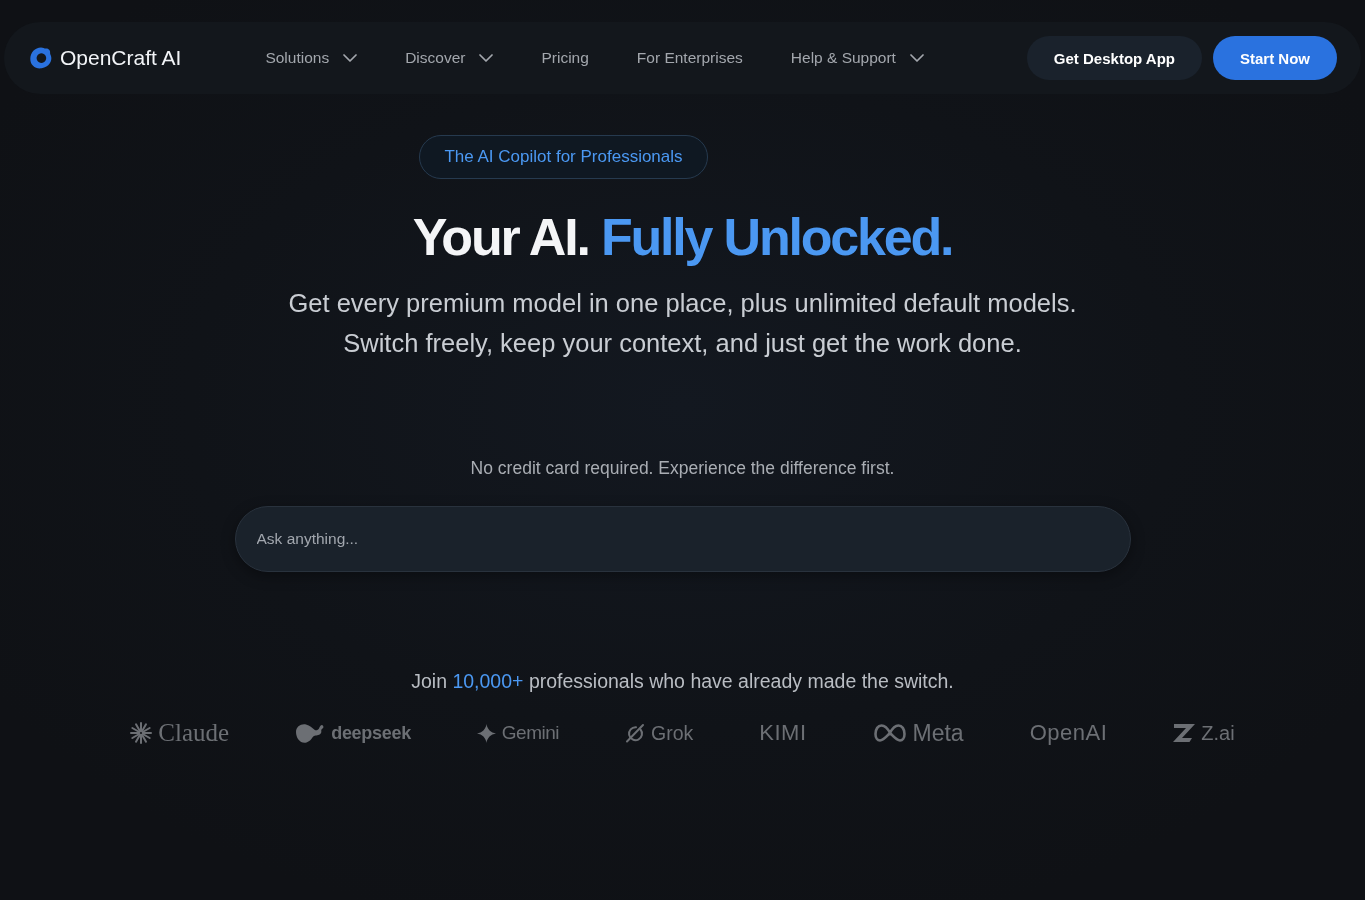  Describe the element at coordinates (141, 733) in the screenshot. I see `sunburst-icon` at that location.